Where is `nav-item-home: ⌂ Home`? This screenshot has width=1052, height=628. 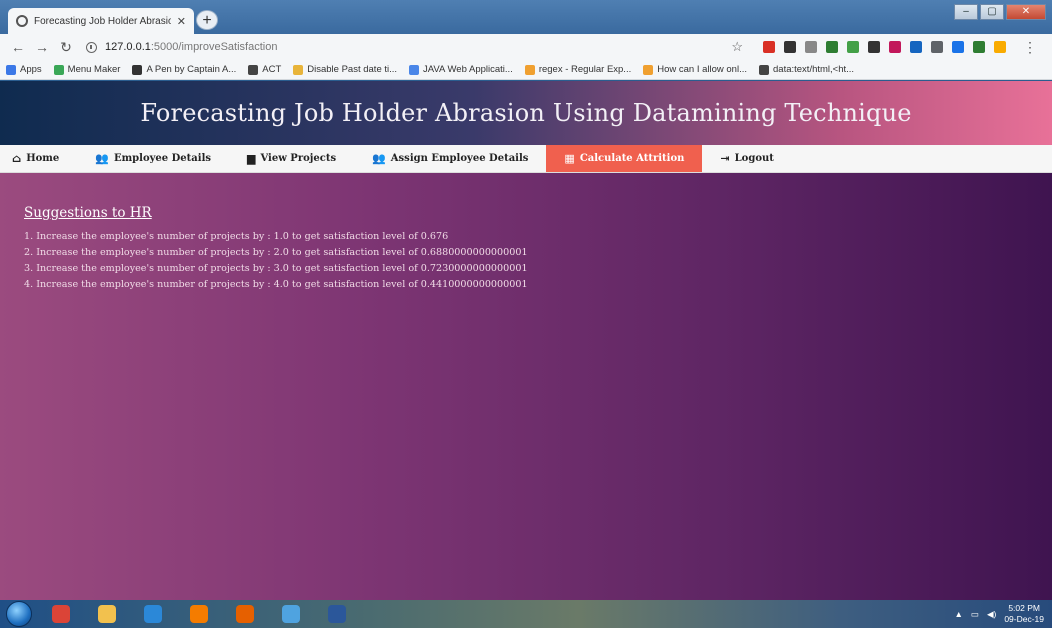 nav-item-home: ⌂ Home is located at coordinates (38, 158).